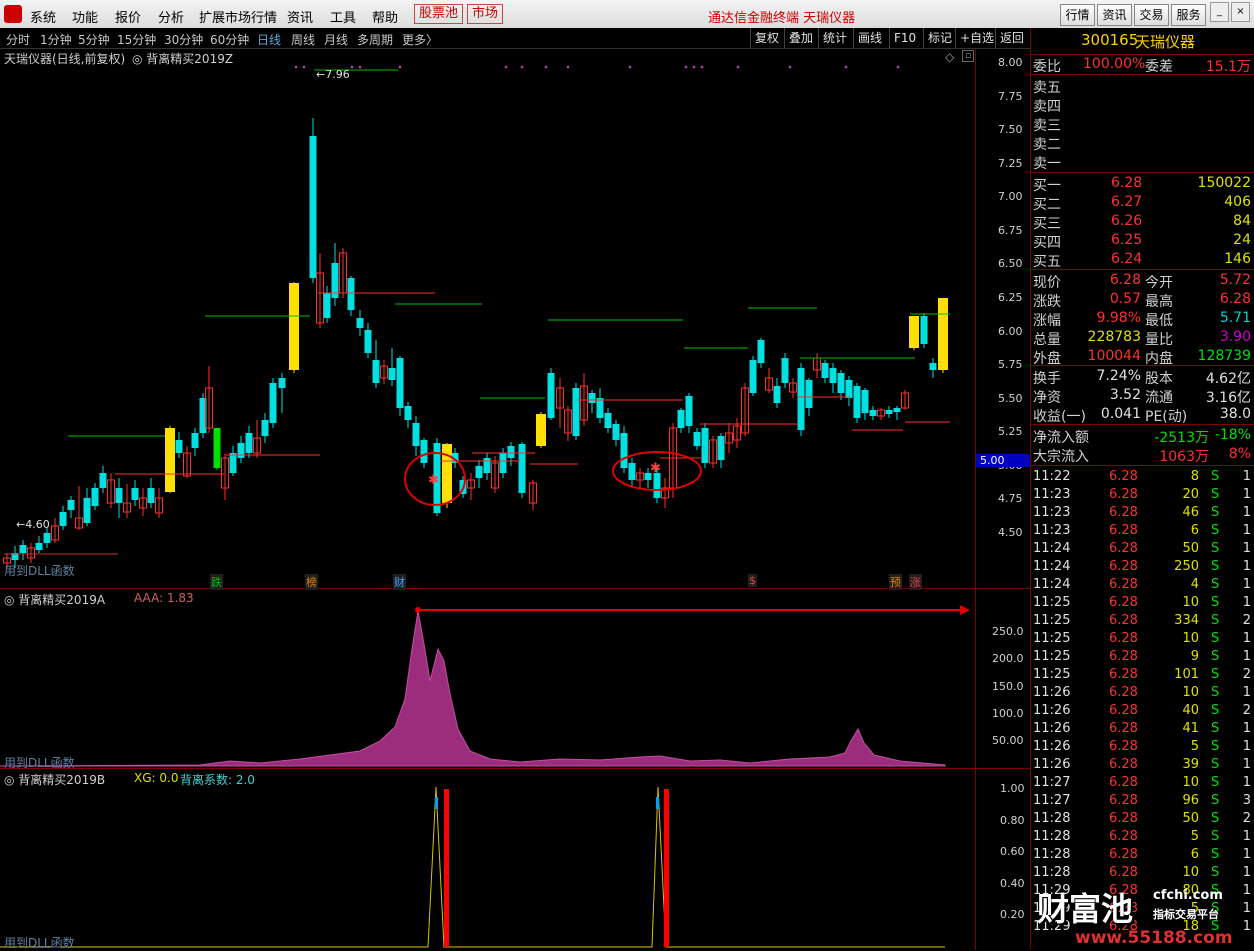 This screenshot has width=1254, height=951. Describe the element at coordinates (800, 38) in the screenshot. I see `overlay-button: 叠加` at that location.